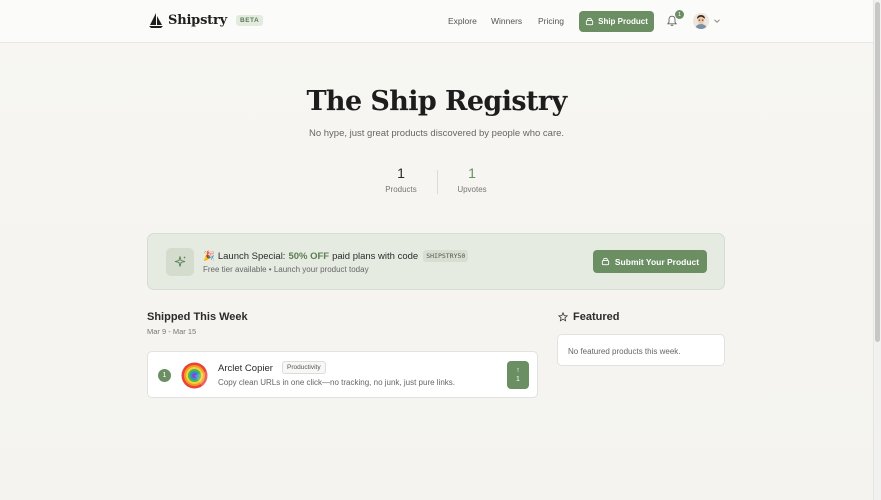  What do you see at coordinates (518, 375) in the screenshot?
I see `upvote-button: ↑ 1` at bounding box center [518, 375].